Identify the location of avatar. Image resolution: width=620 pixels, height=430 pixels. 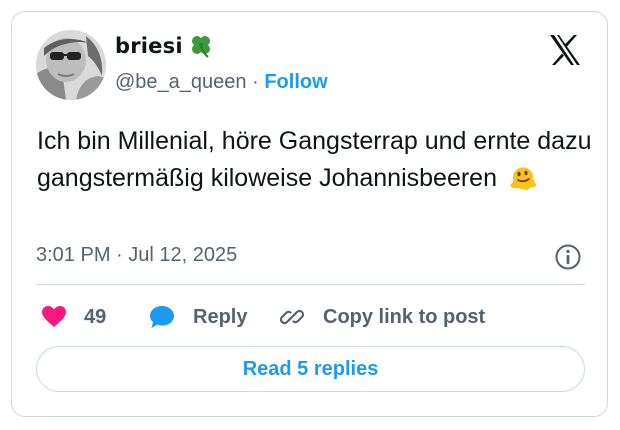
(71, 65).